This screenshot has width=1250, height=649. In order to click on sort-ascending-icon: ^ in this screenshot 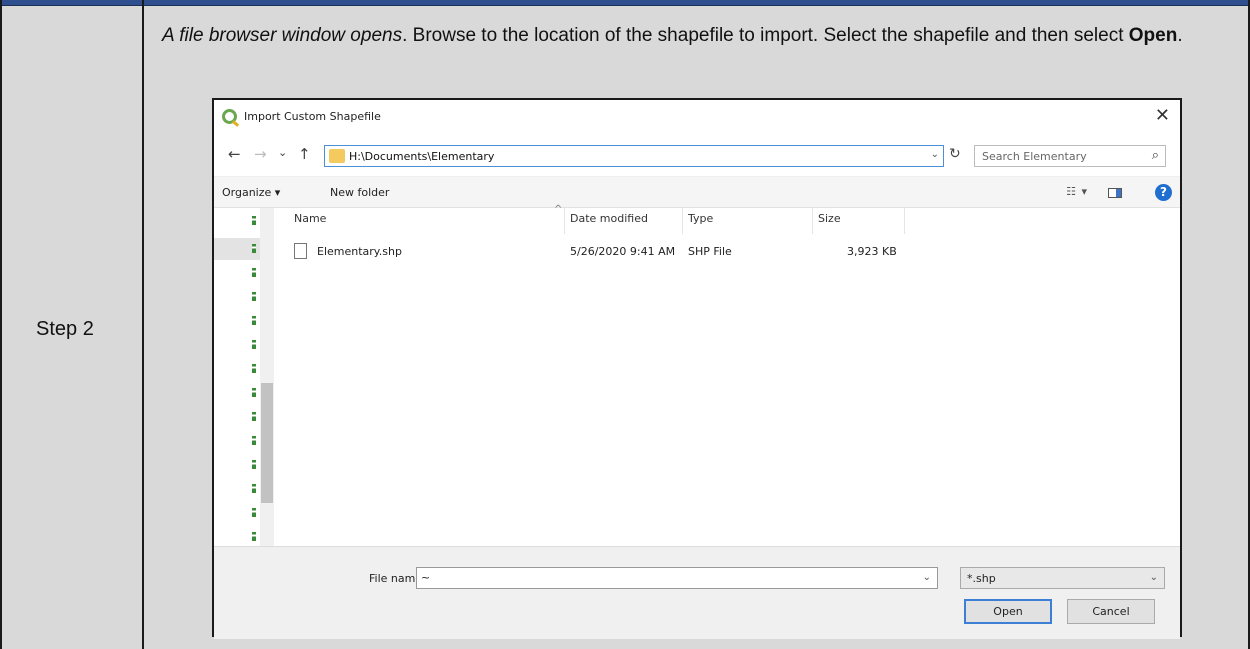, I will do `click(558, 209)`.